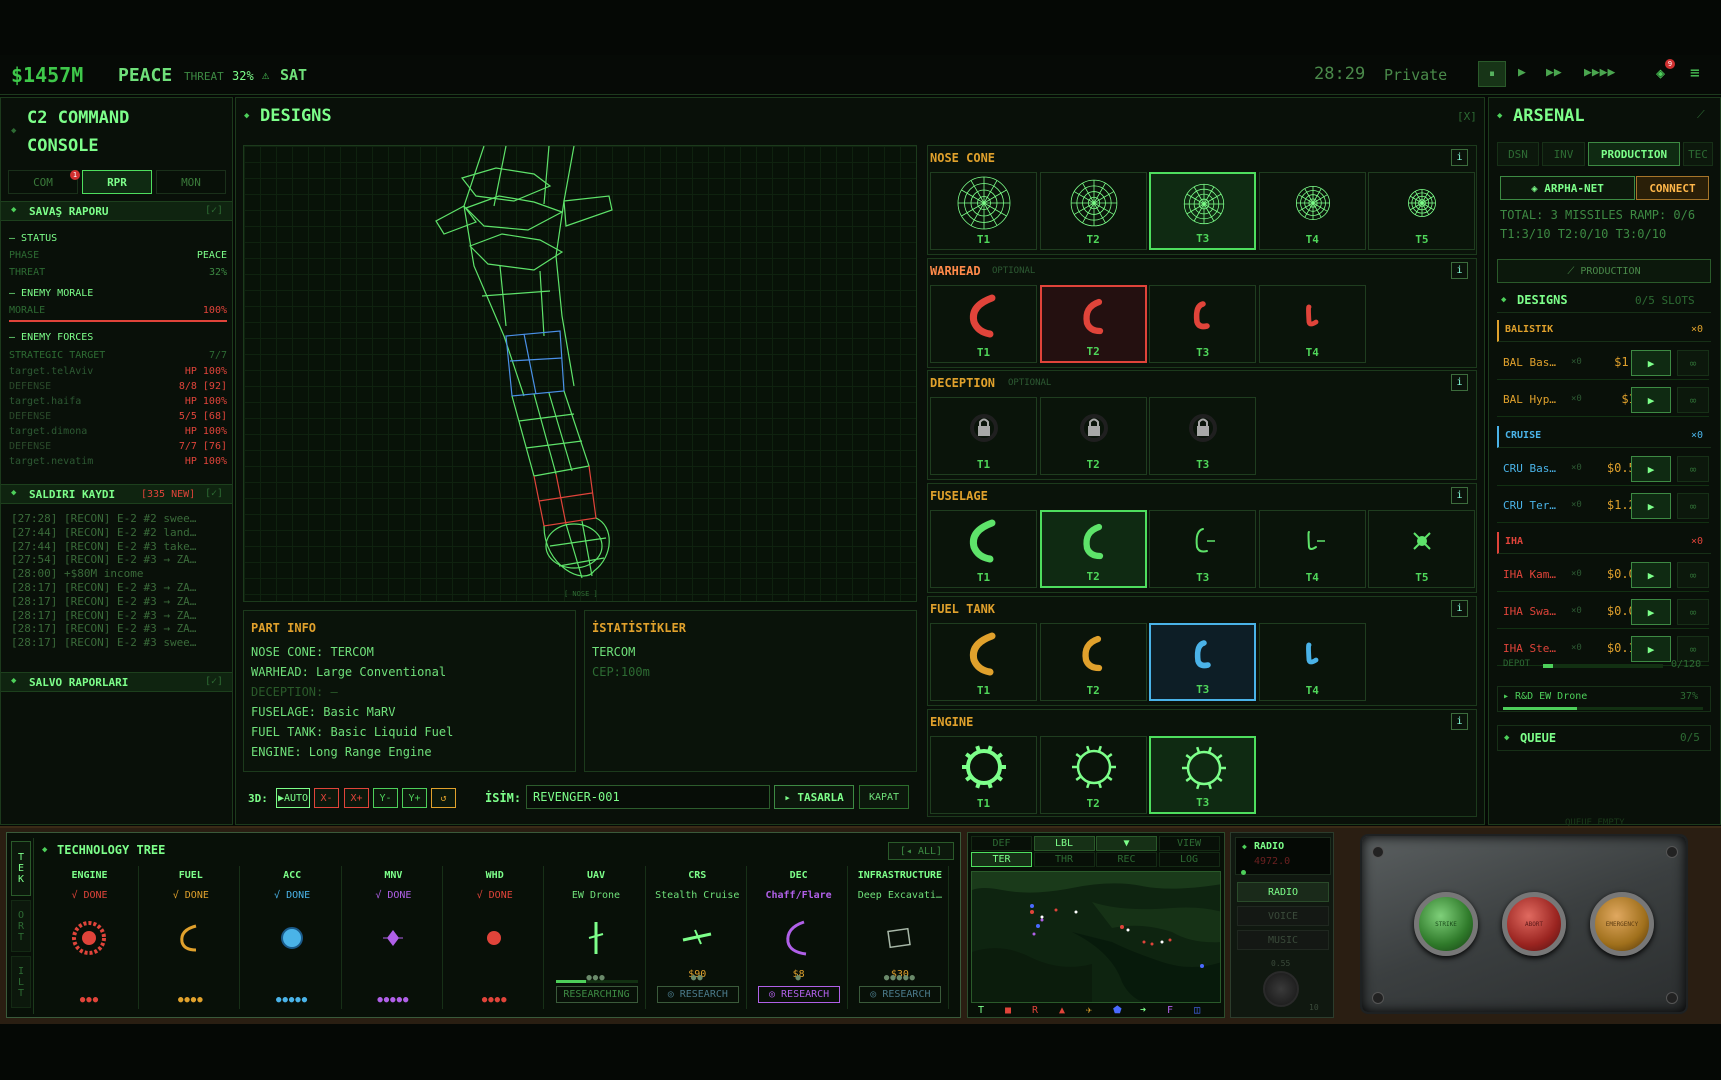 The height and width of the screenshot is (1080, 1721). What do you see at coordinates (117, 182) in the screenshot?
I see `tab-rpr: RPR` at bounding box center [117, 182].